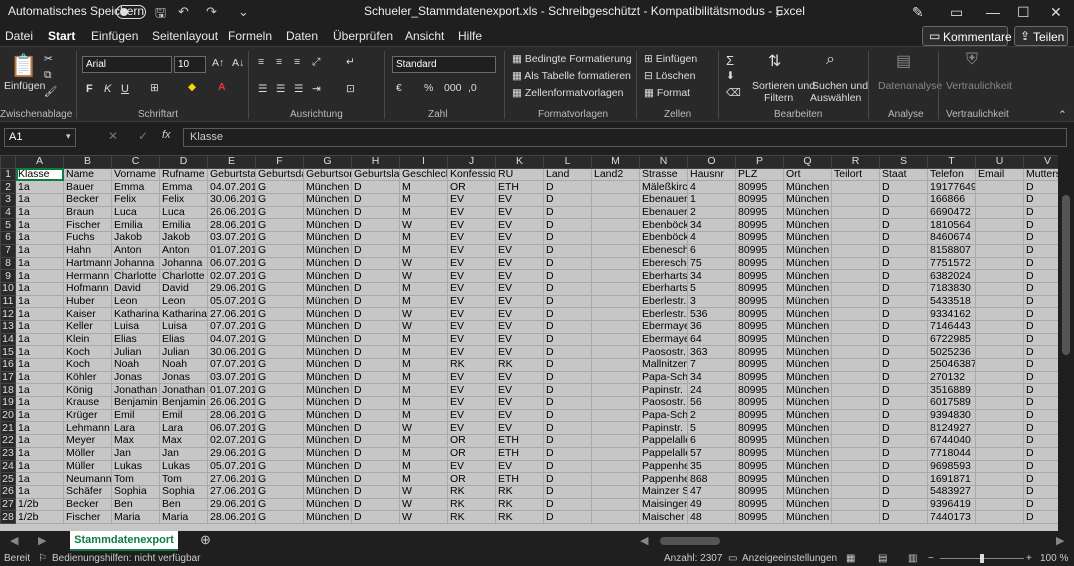  What do you see at coordinates (711, 466) in the screenshot?
I see `cell: 35` at bounding box center [711, 466].